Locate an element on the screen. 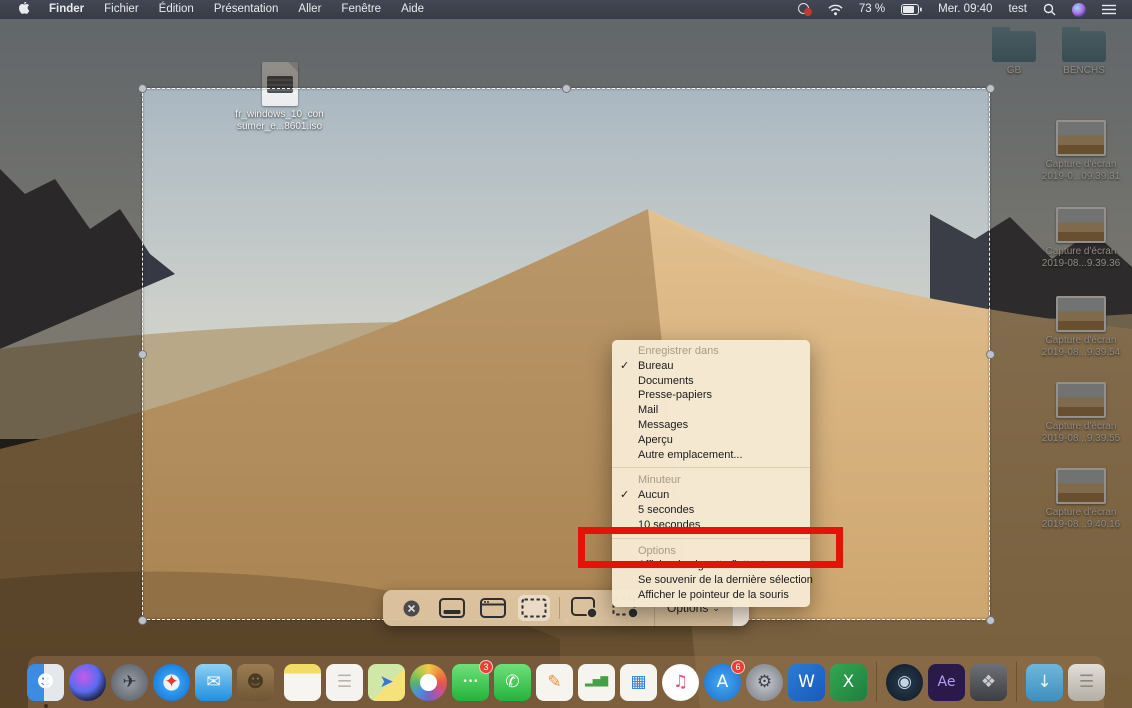 The image size is (1132, 708). dock-icon-system-preferences: ⚙ is located at coordinates (764, 682).